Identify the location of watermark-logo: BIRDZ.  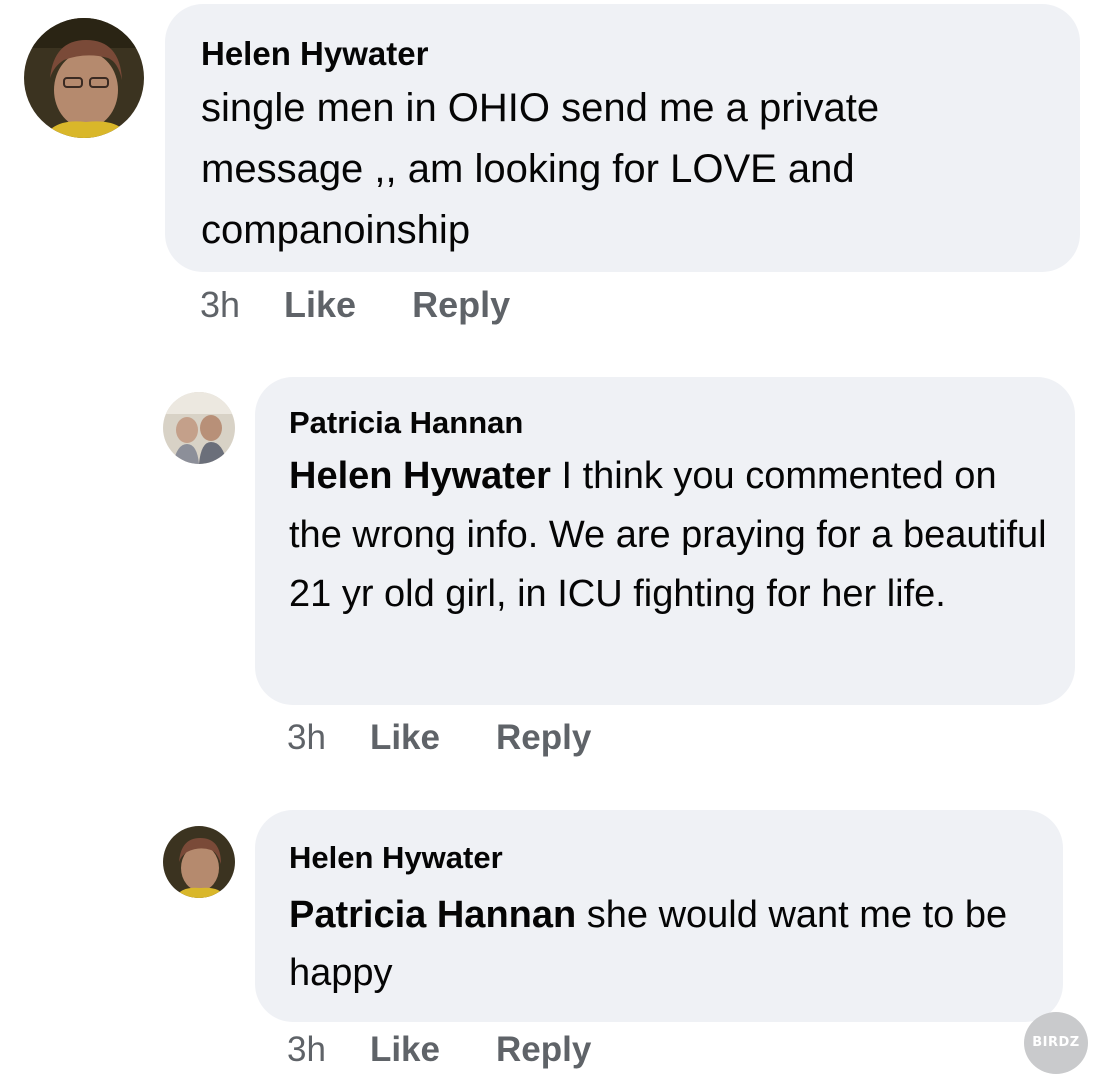
(1056, 1043).